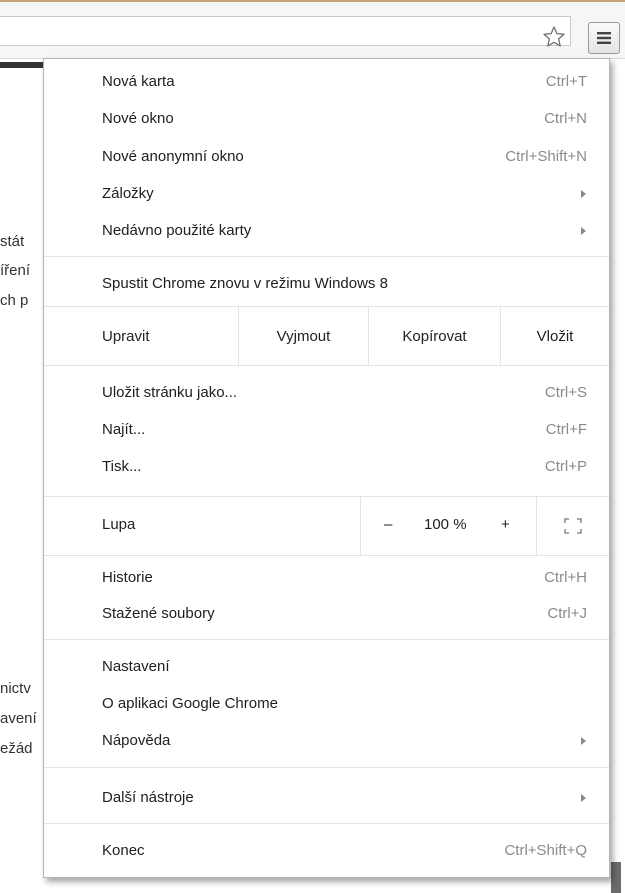 The image size is (625, 893). I want to click on menu-item-label: Další nástroje, so click(148, 797).